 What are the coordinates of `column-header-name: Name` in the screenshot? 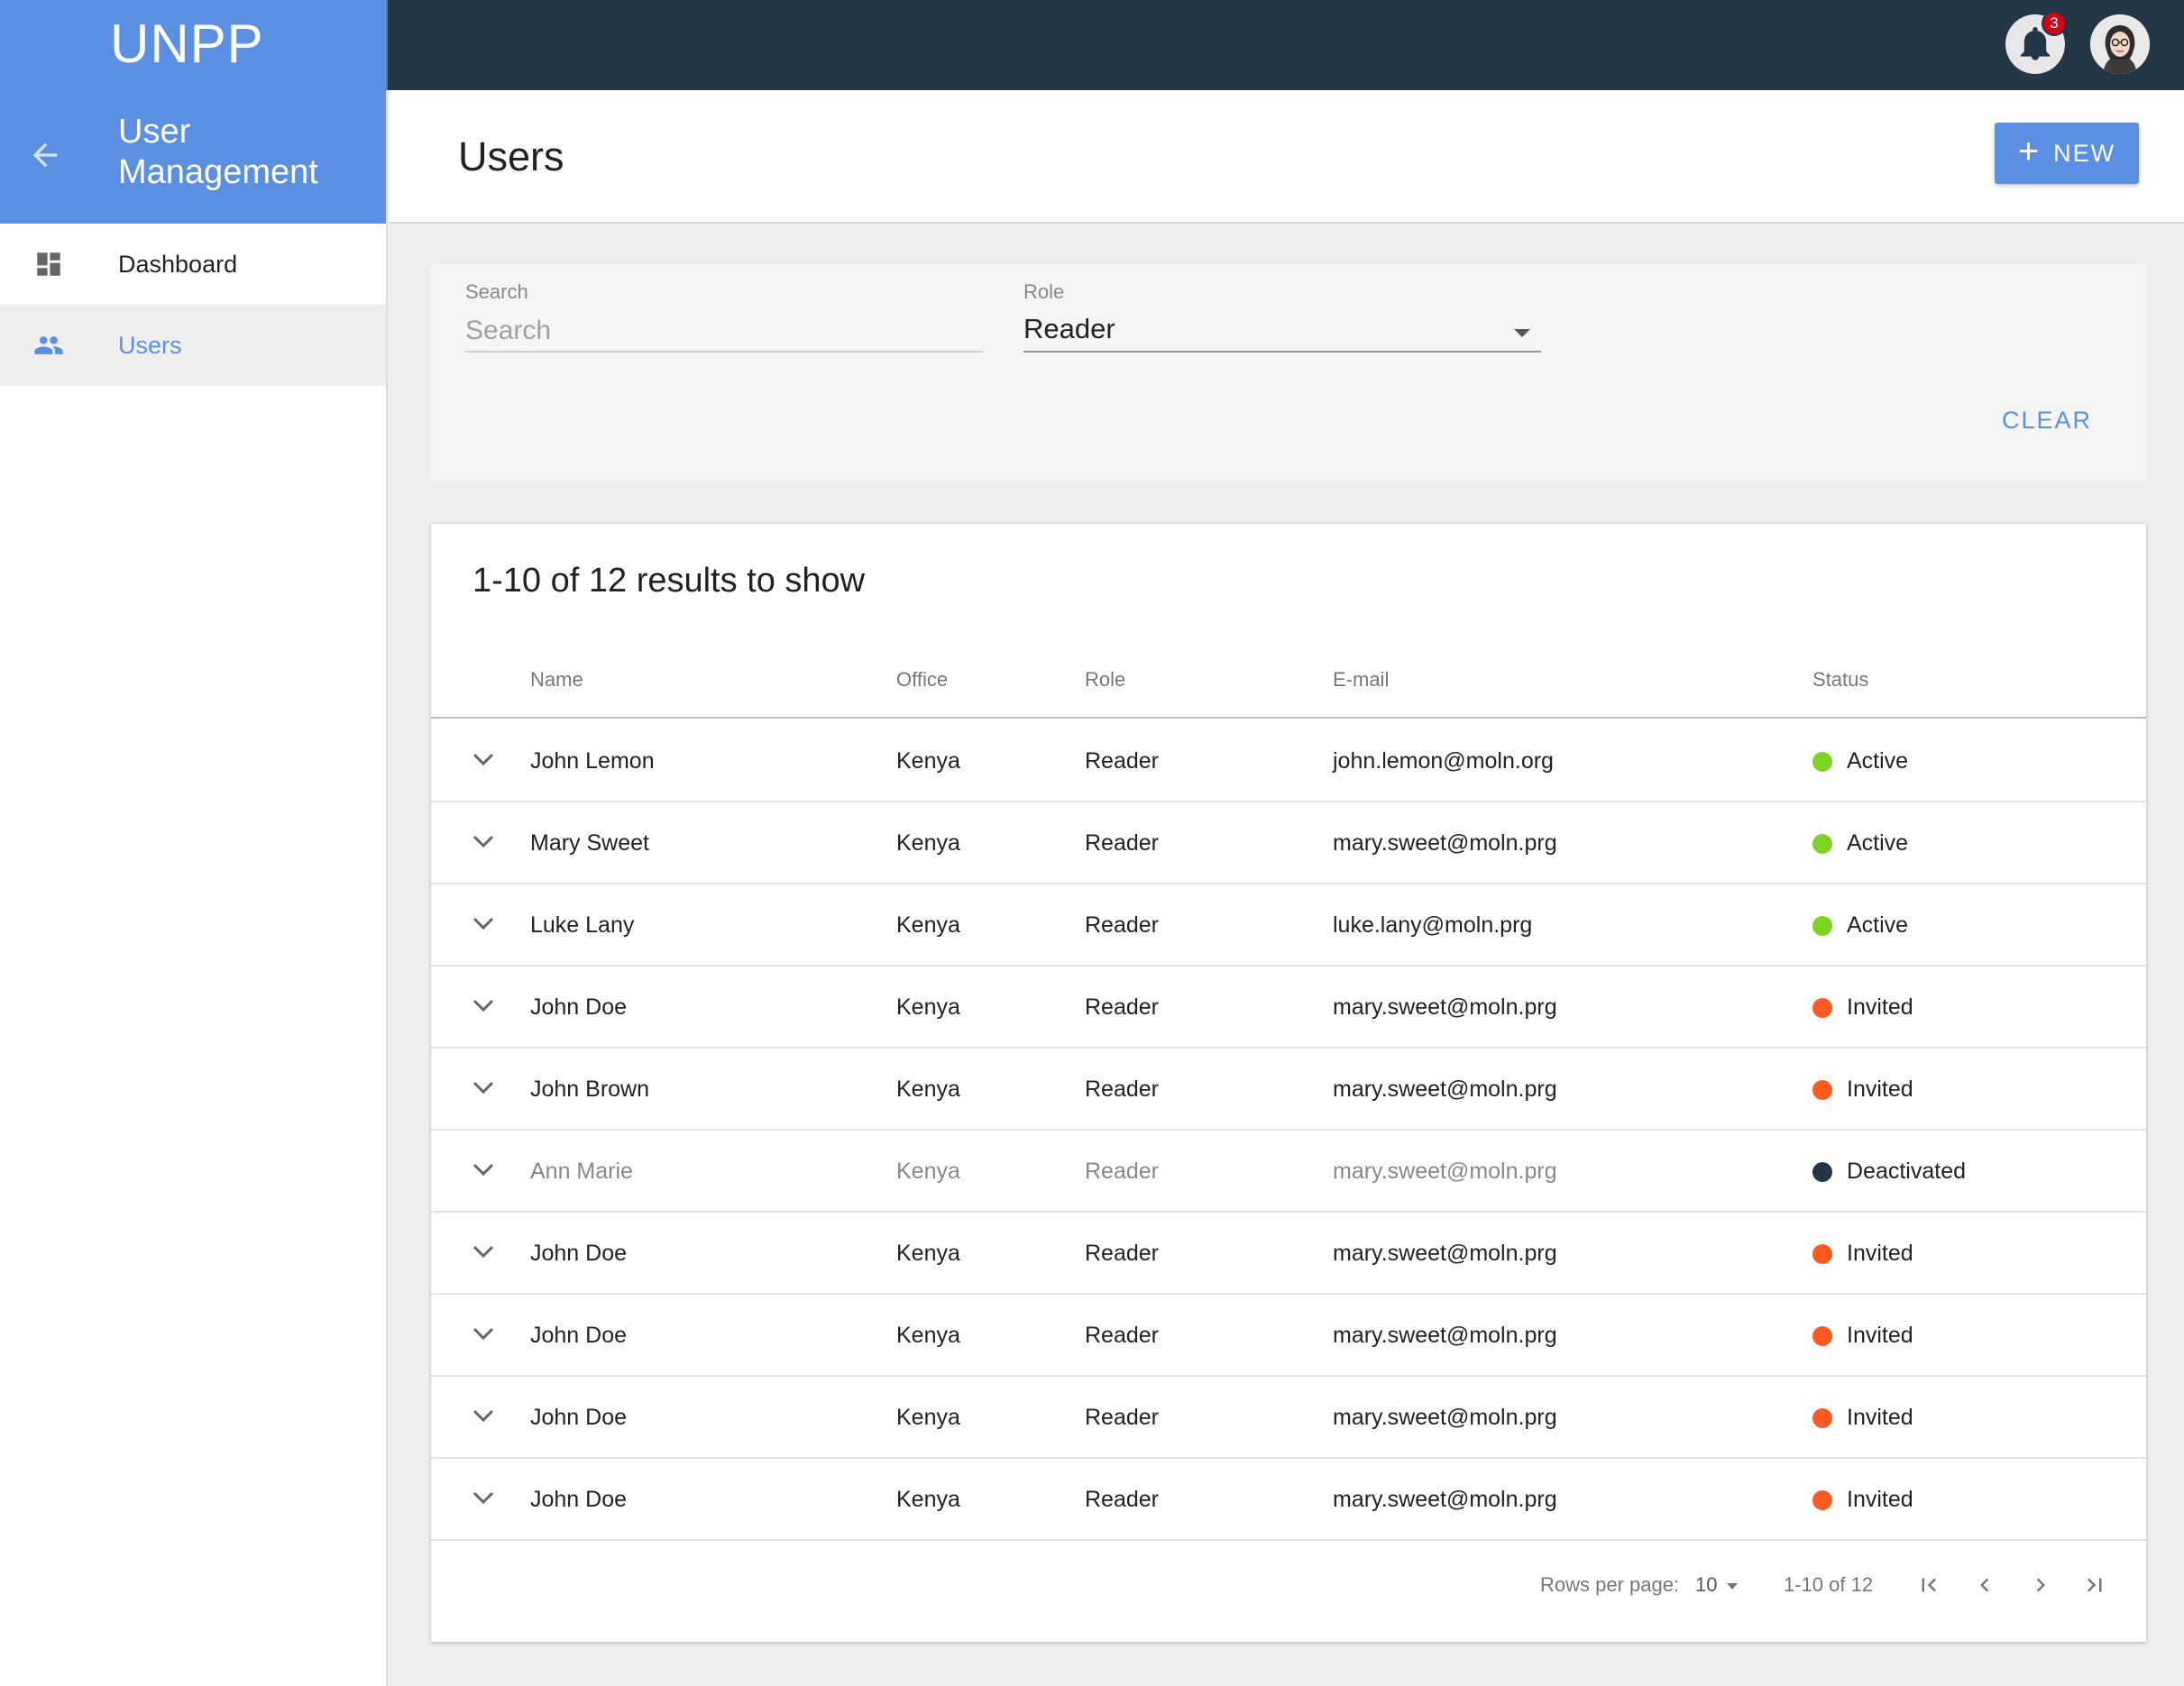 It's located at (556, 680).